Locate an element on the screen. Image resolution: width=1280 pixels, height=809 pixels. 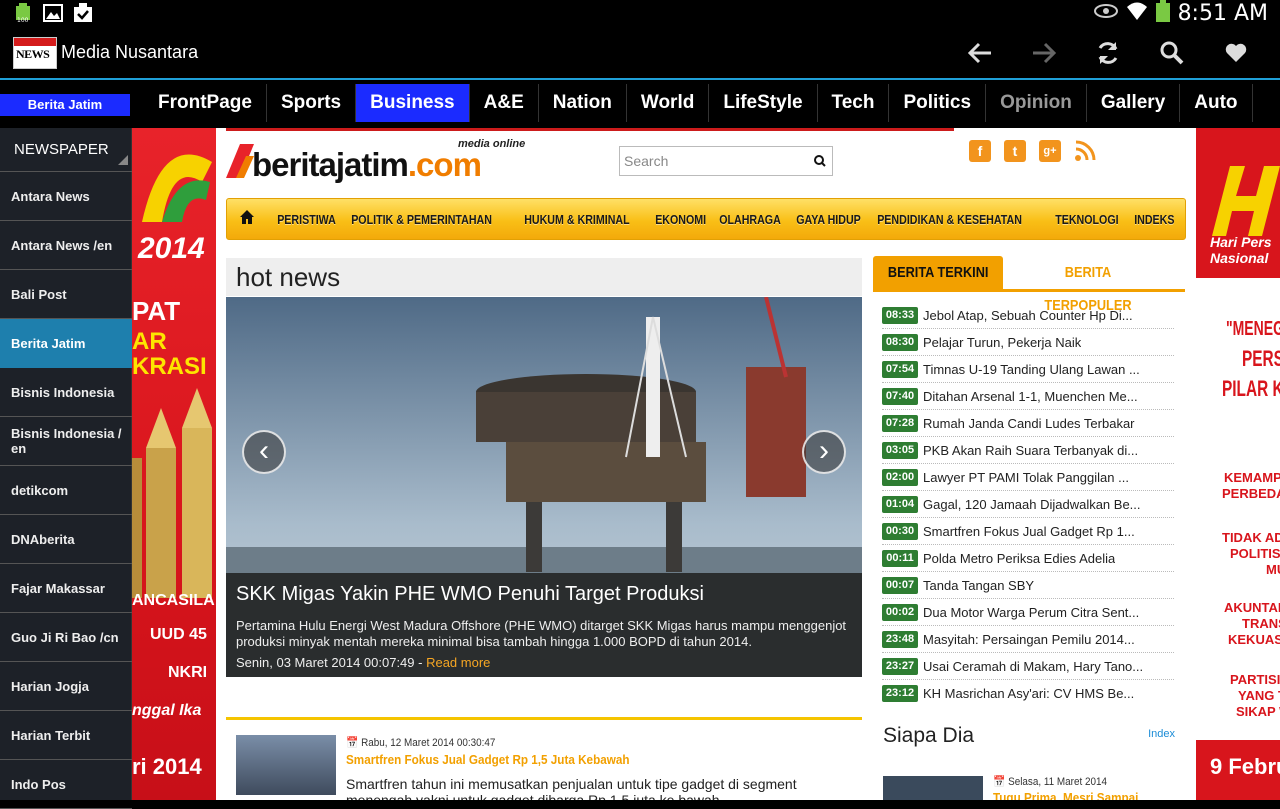
drawer-item-harian-terbit: Harian Terbit is located at coordinates (66, 735).